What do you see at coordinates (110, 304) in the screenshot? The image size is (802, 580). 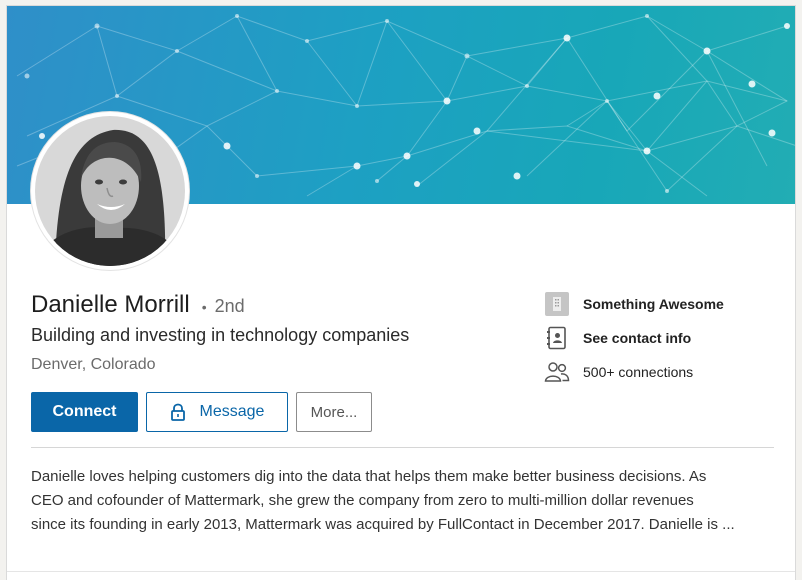 I see `profile-name: Danielle Morrill` at bounding box center [110, 304].